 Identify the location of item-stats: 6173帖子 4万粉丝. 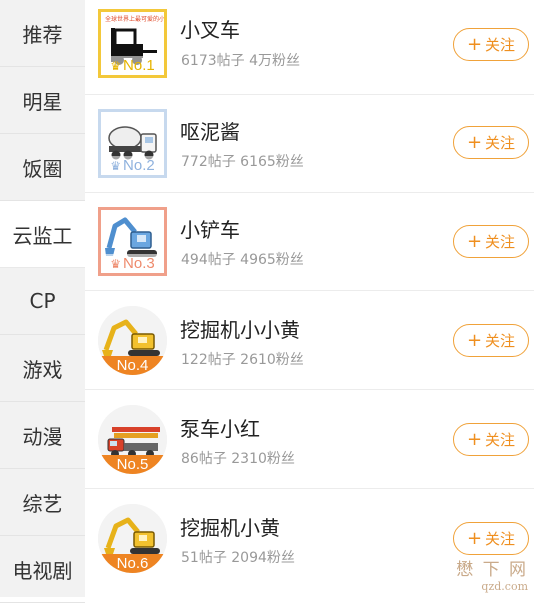
(240, 60).